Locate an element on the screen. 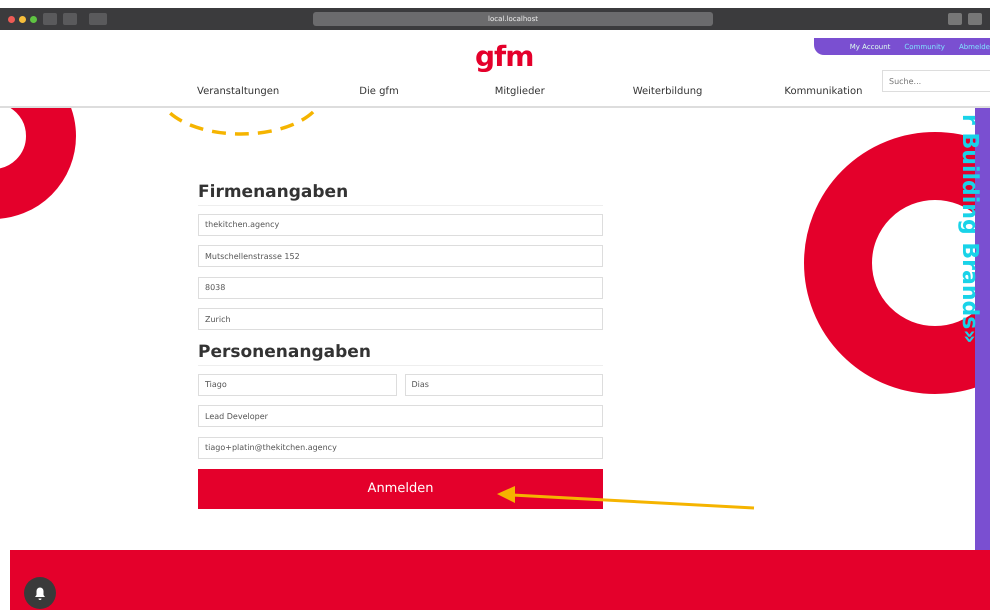  input-field: Mutschellenstrasse 152 is located at coordinates (400, 256).